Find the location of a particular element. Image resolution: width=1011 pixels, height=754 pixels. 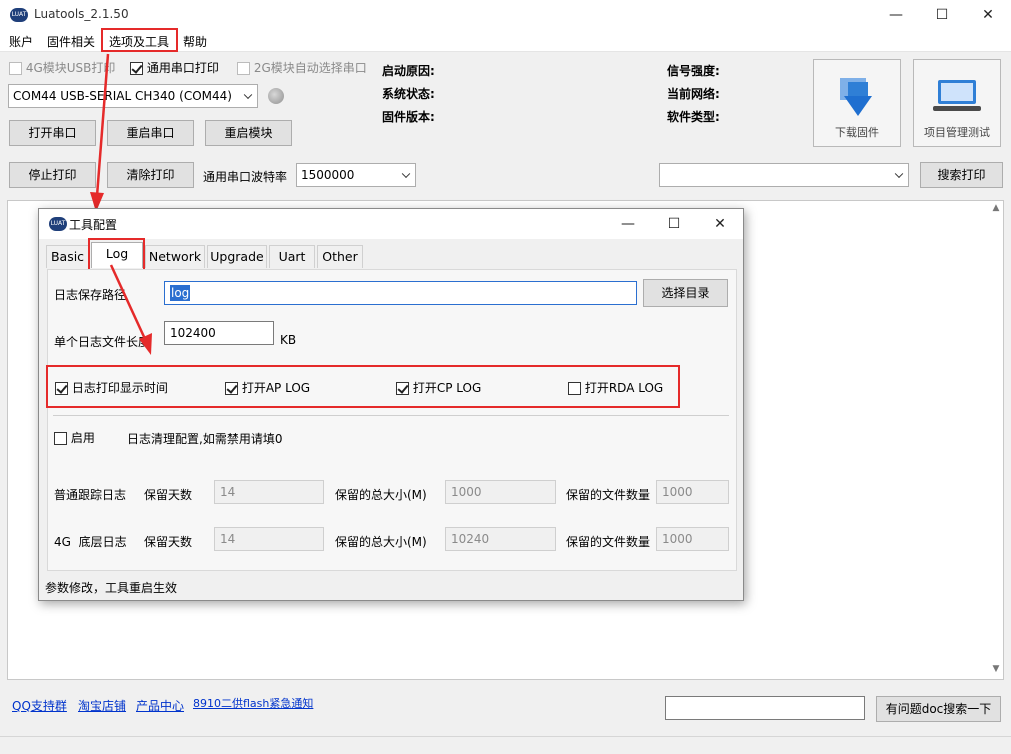

arrow-tab-to-options is located at coordinates (128, 302).